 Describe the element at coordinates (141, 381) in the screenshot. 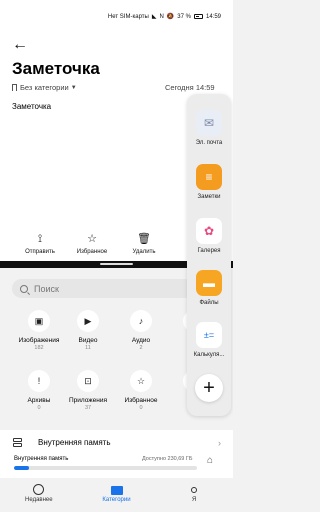

I see `favorites-icon: ☆` at that location.